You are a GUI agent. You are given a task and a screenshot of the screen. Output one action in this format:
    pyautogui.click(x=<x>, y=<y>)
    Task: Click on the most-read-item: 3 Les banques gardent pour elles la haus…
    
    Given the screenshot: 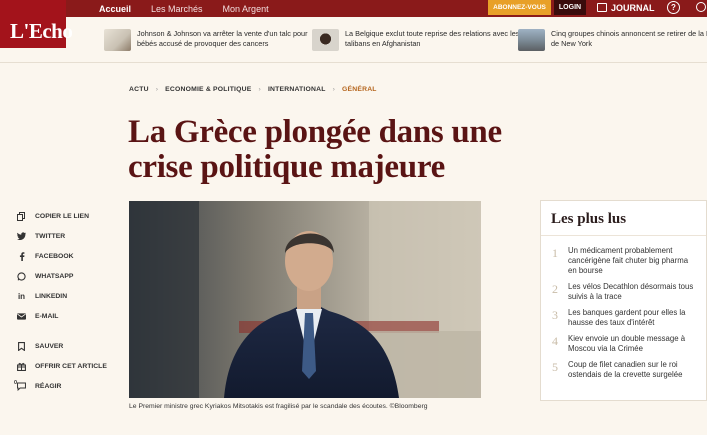 What is the action you would take?
    pyautogui.click(x=623, y=318)
    